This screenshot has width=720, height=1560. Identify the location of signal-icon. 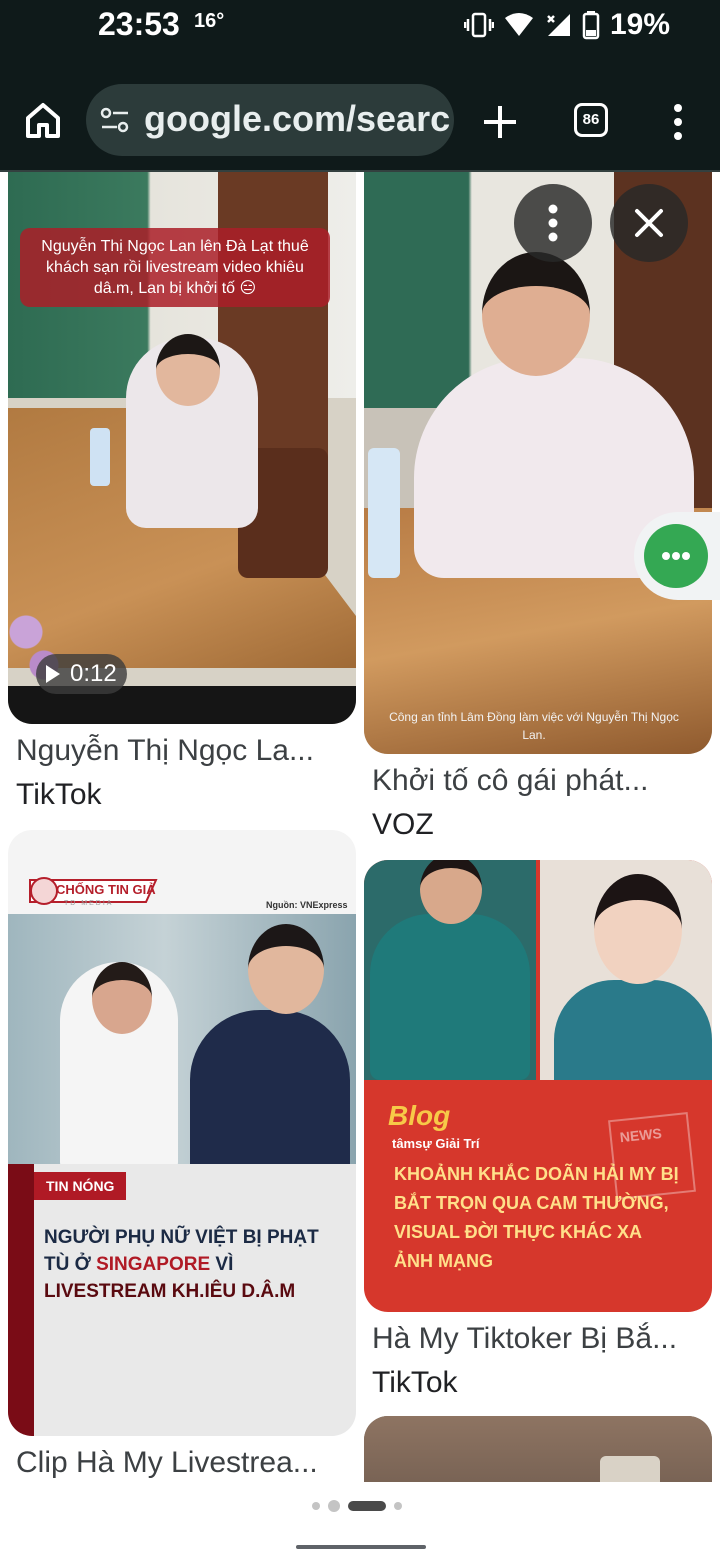
(558, 25).